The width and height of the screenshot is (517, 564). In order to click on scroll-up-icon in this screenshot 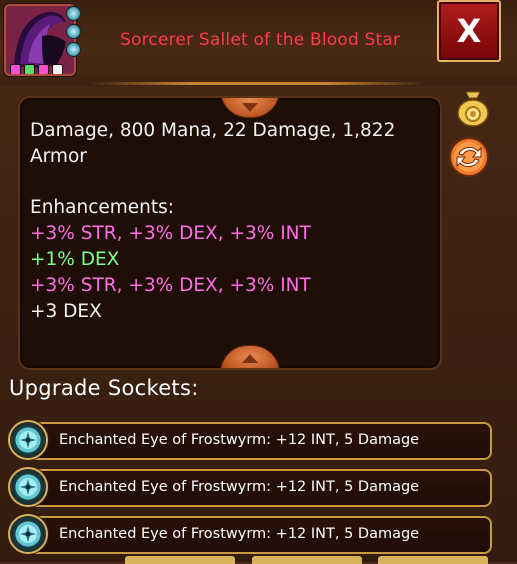, I will do `click(250, 108)`.